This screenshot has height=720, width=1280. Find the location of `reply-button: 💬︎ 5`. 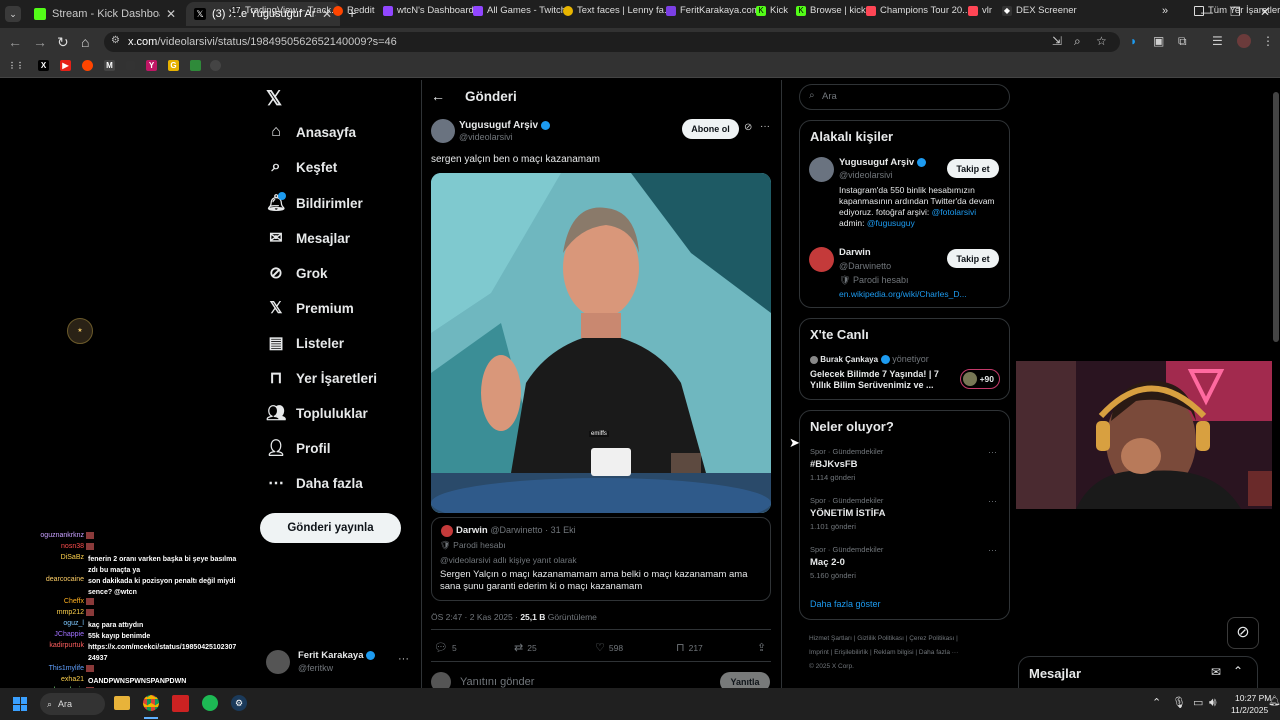

reply-button: 💬︎ 5 is located at coordinates (445, 647).